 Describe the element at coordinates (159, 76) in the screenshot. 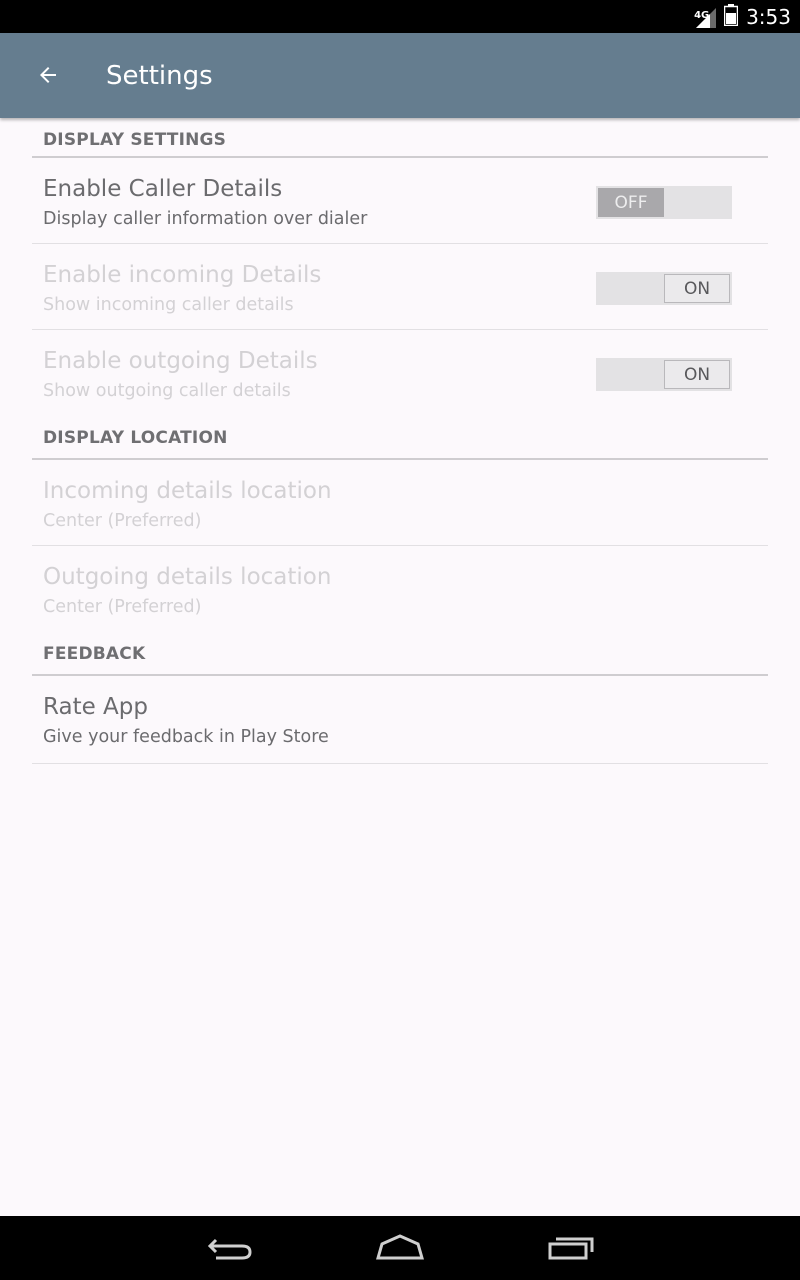

I see `page-title: Settings` at that location.